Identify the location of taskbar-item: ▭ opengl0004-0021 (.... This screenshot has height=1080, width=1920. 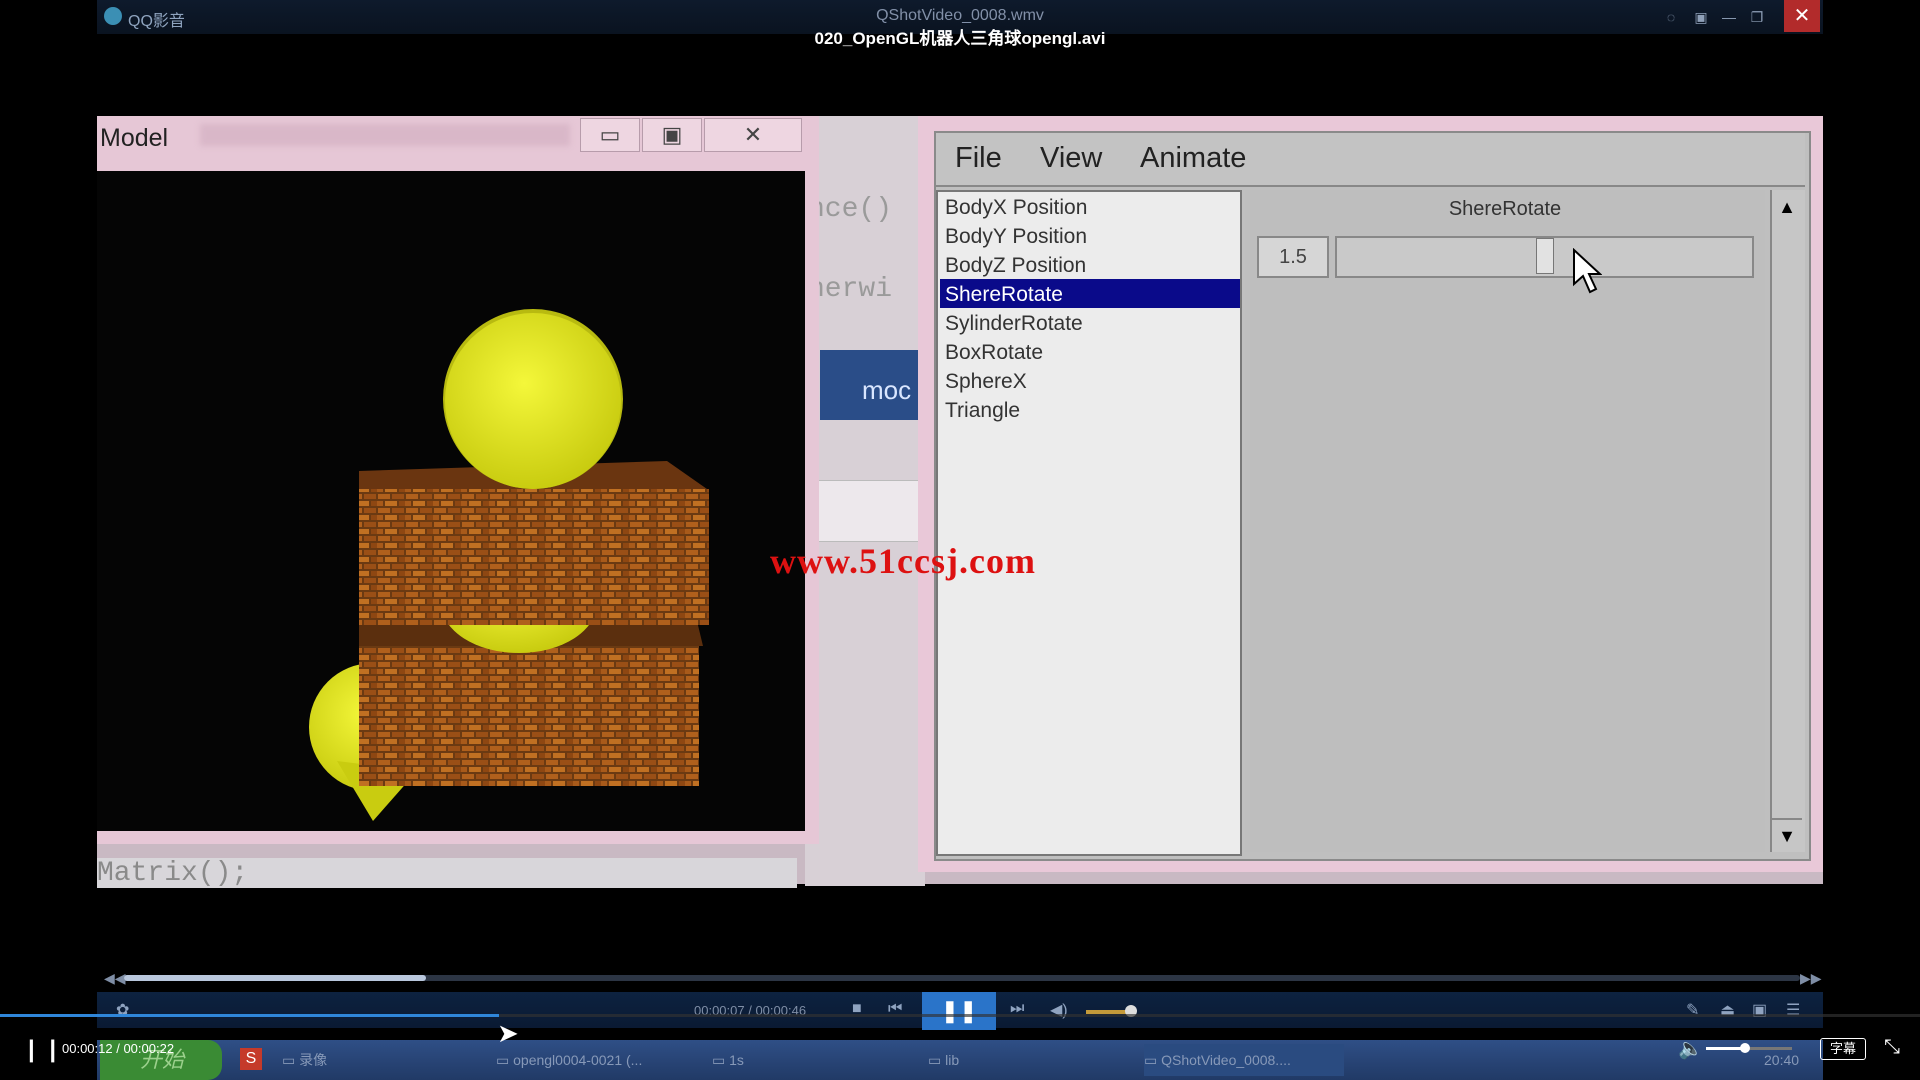
(596, 1060).